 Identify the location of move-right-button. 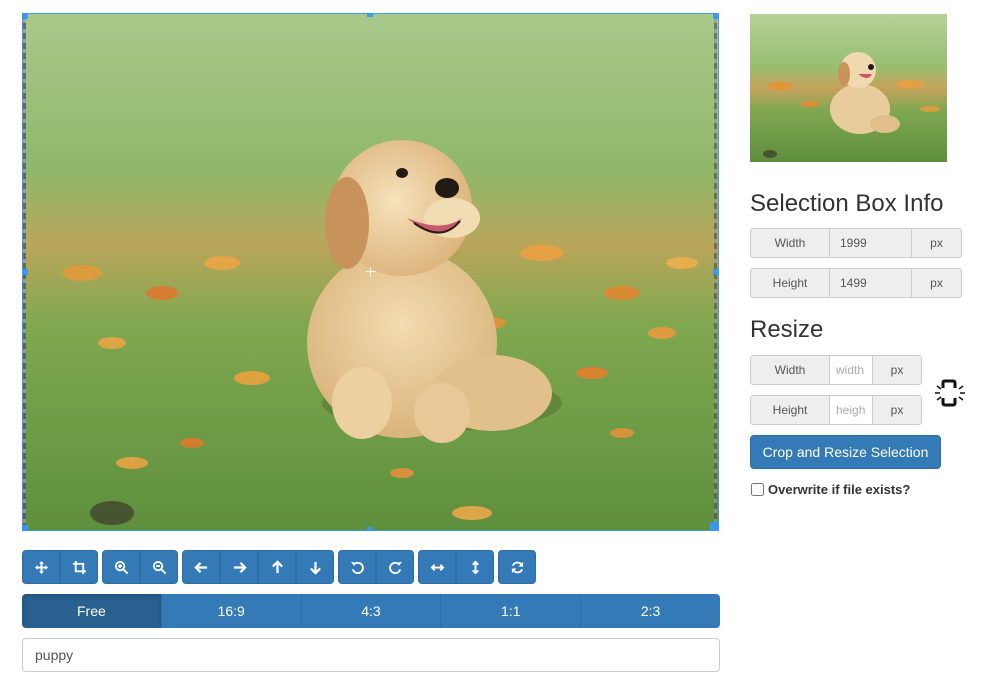
(239, 567).